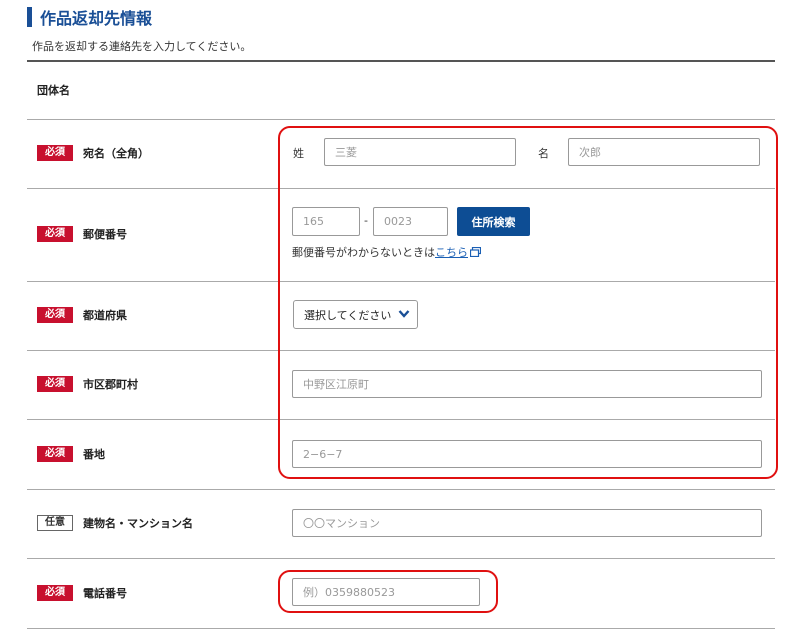 This screenshot has height=640, width=800. Describe the element at coordinates (138, 523) in the screenshot. I see `building-label: 建物名・マンション名` at that location.